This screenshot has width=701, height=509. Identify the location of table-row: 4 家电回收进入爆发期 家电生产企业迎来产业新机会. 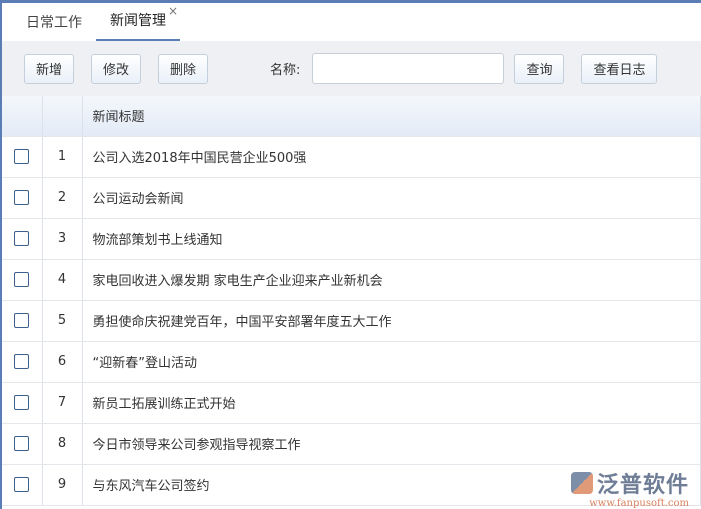
(351, 280).